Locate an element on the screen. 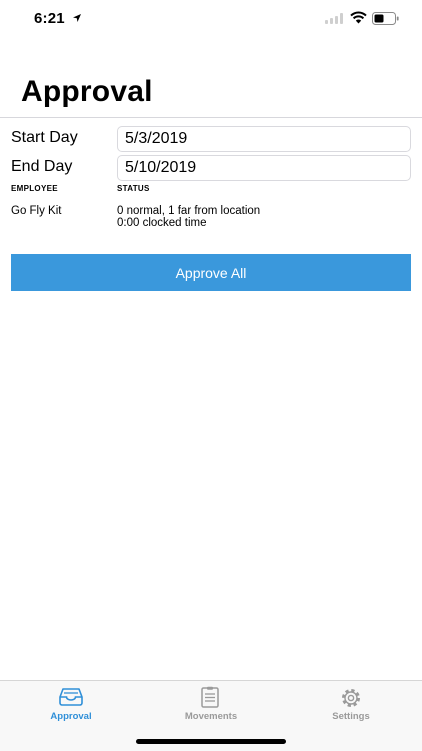 The image size is (422, 751). employee-name: Go Fly Kit is located at coordinates (36, 211).